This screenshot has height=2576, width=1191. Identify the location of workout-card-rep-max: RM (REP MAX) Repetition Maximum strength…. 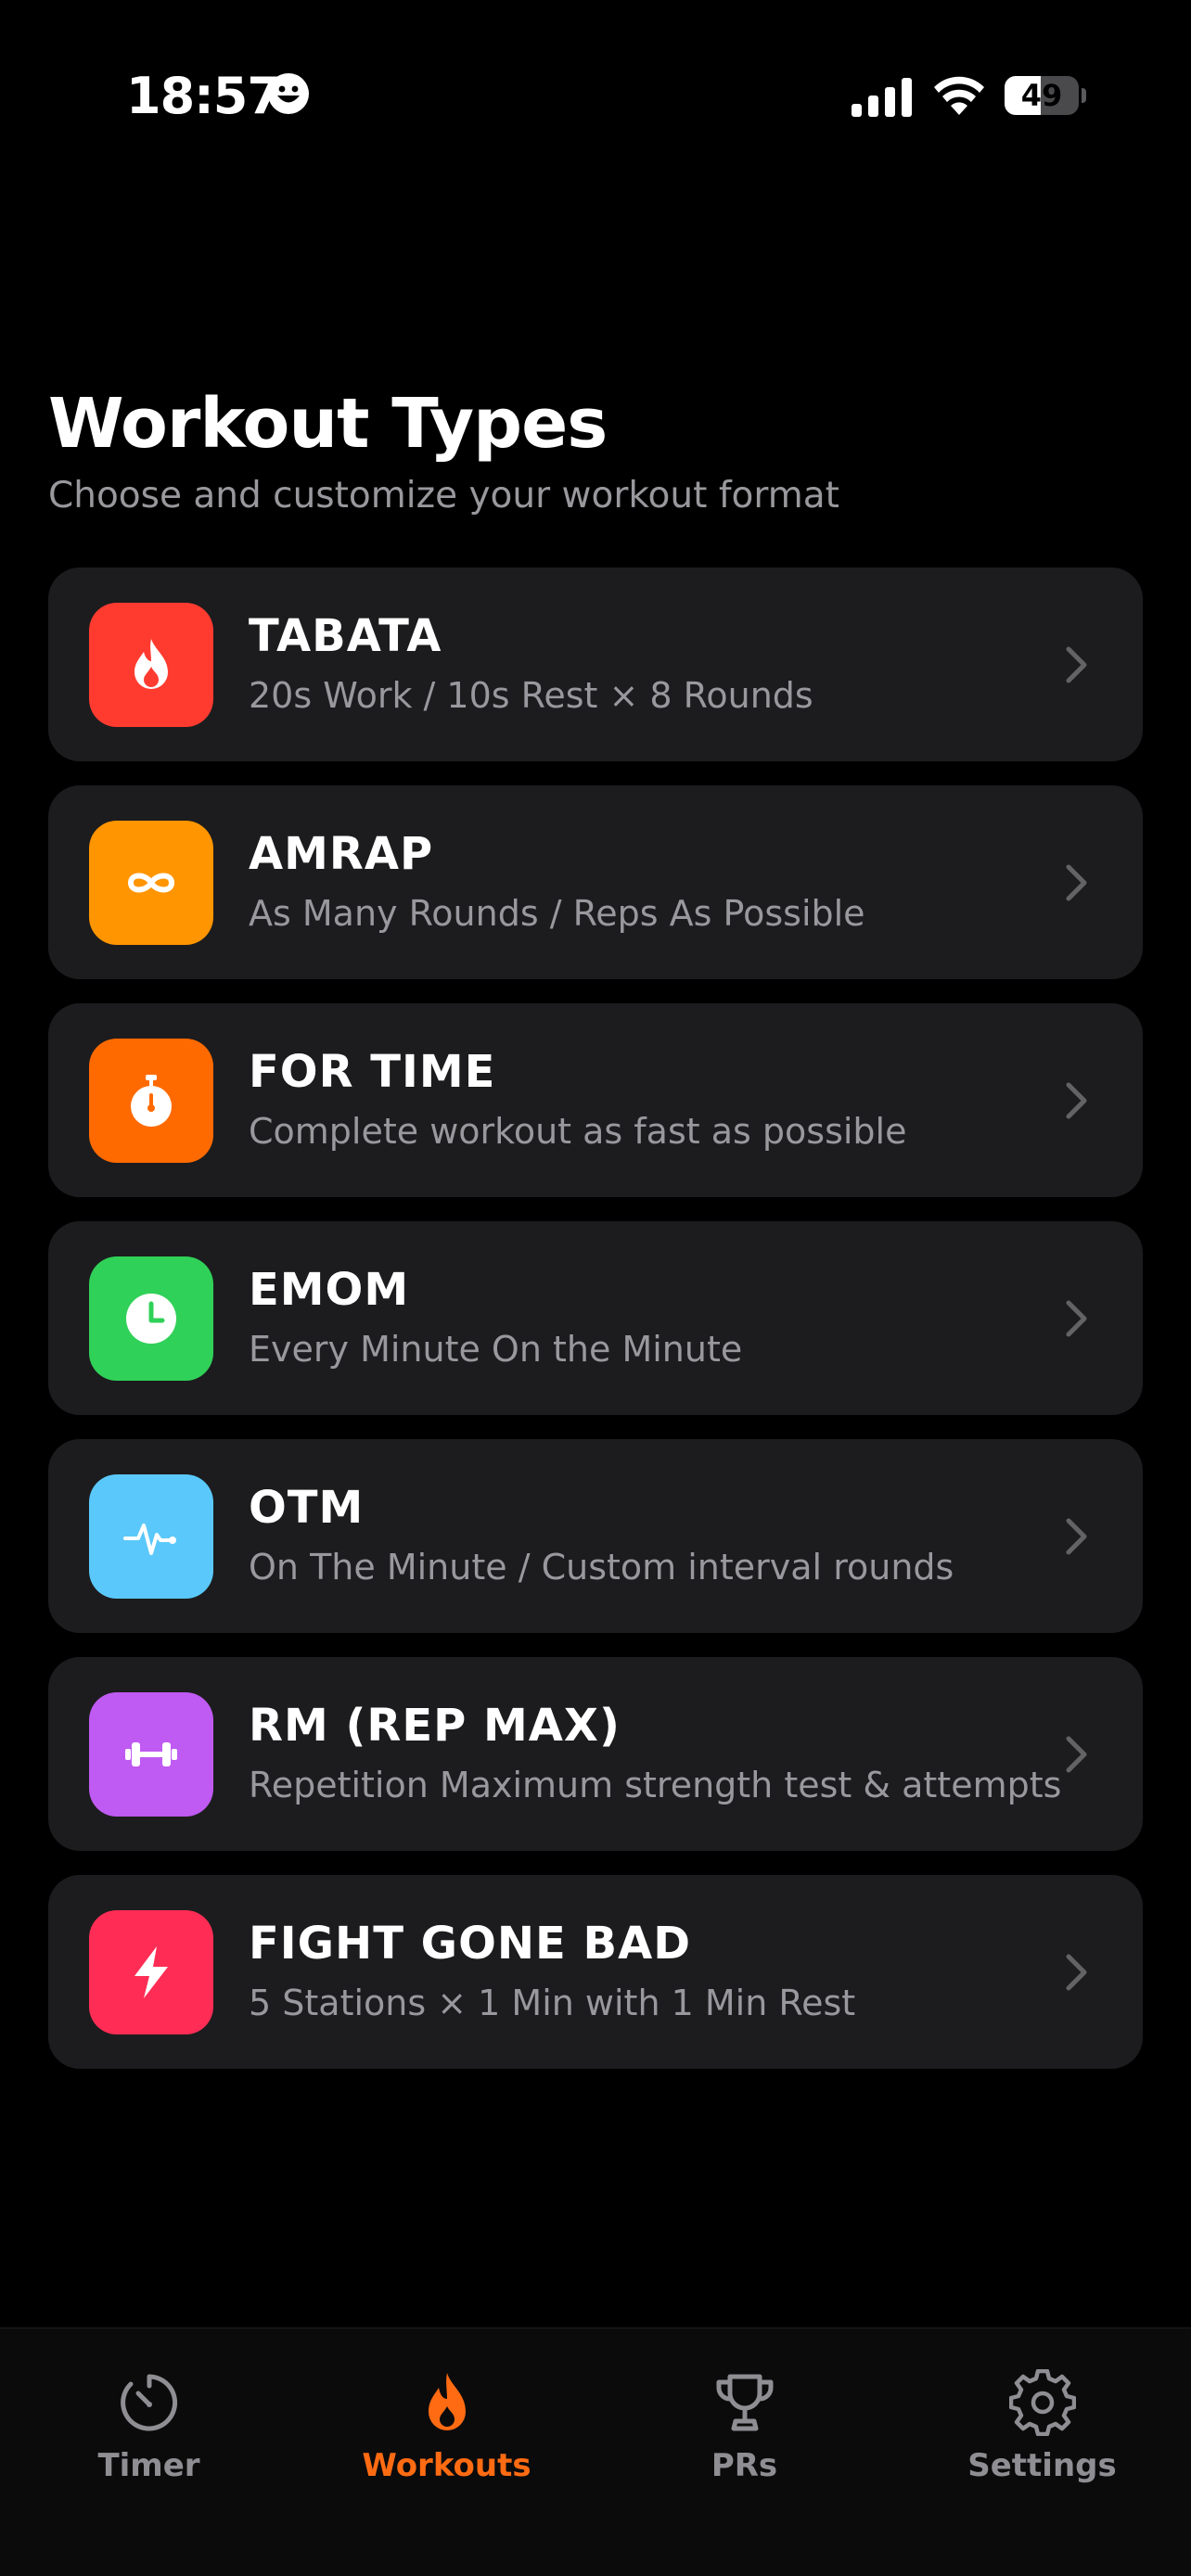
(595, 1754).